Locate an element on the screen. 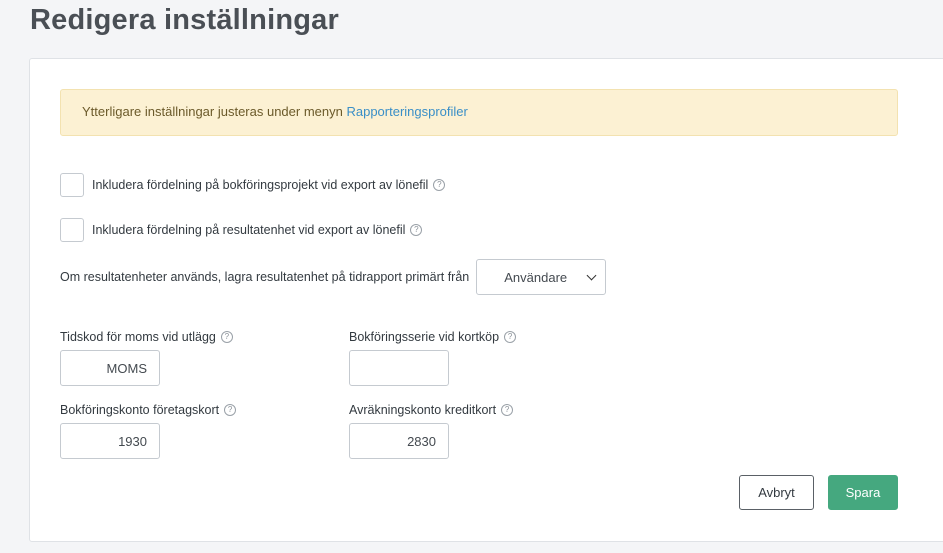 The height and width of the screenshot is (553, 943). page-title: Redigera inställningar is located at coordinates (184, 20).